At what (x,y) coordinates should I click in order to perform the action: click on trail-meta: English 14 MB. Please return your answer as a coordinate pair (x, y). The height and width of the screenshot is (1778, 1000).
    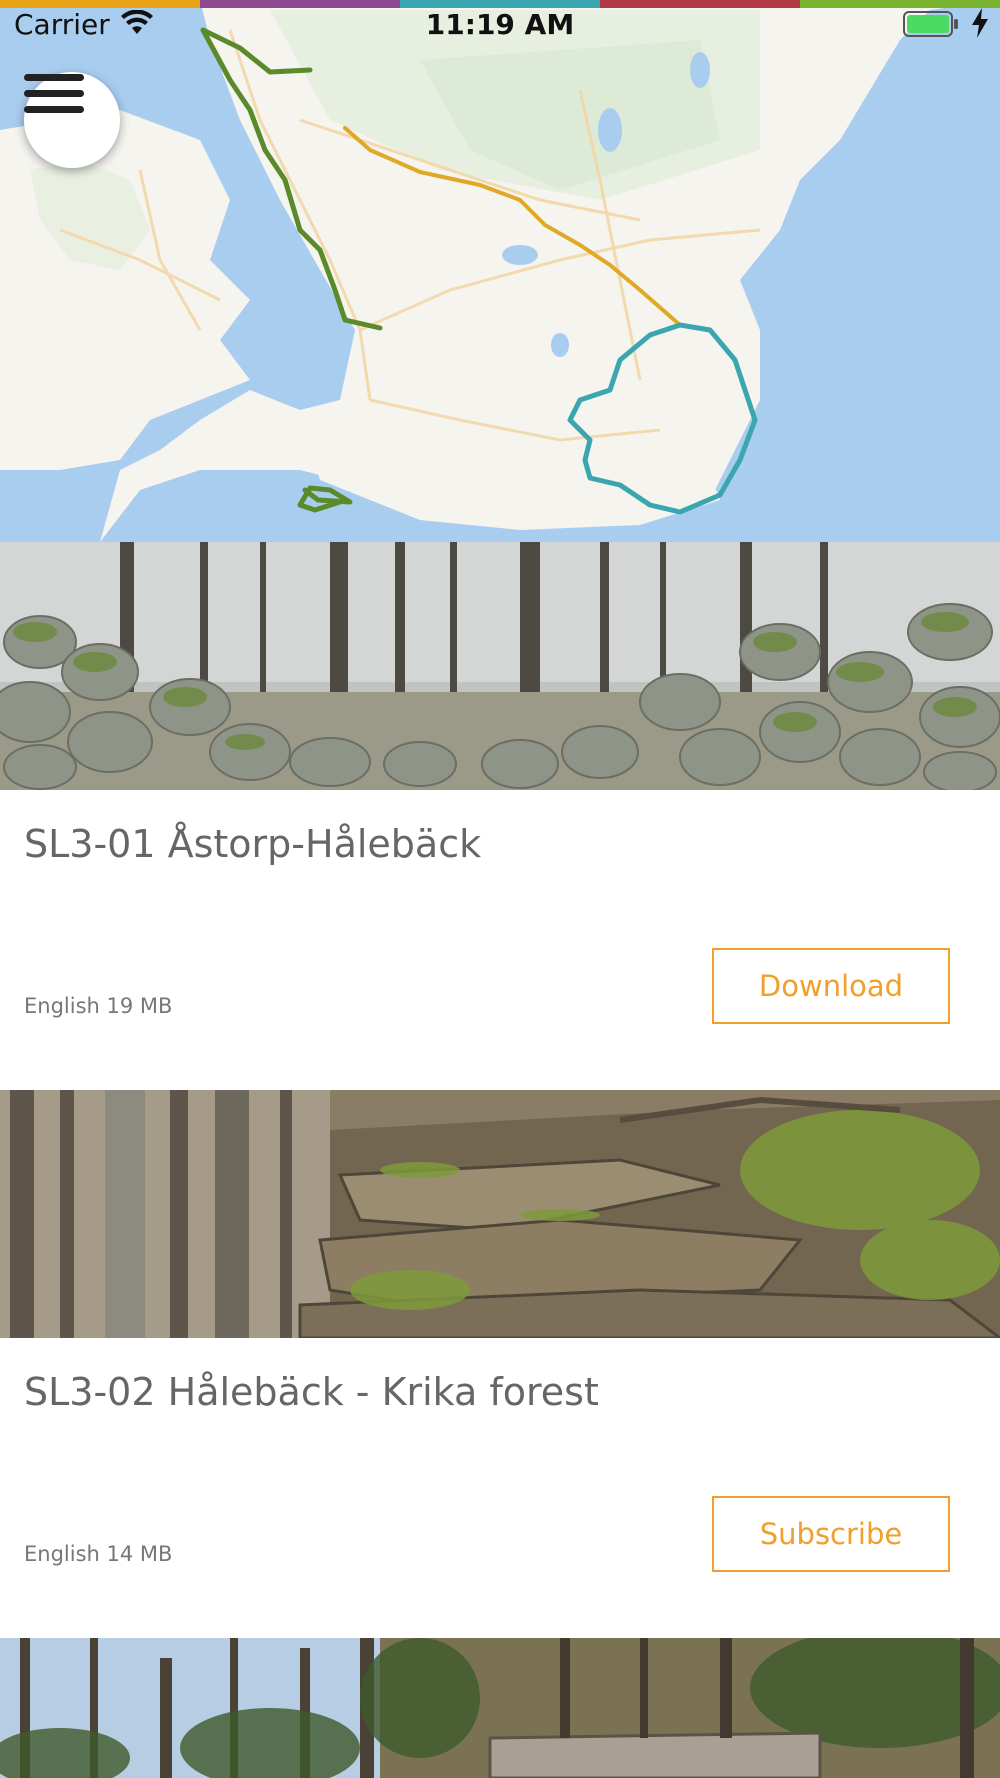
    Looking at the image, I should click on (98, 1554).